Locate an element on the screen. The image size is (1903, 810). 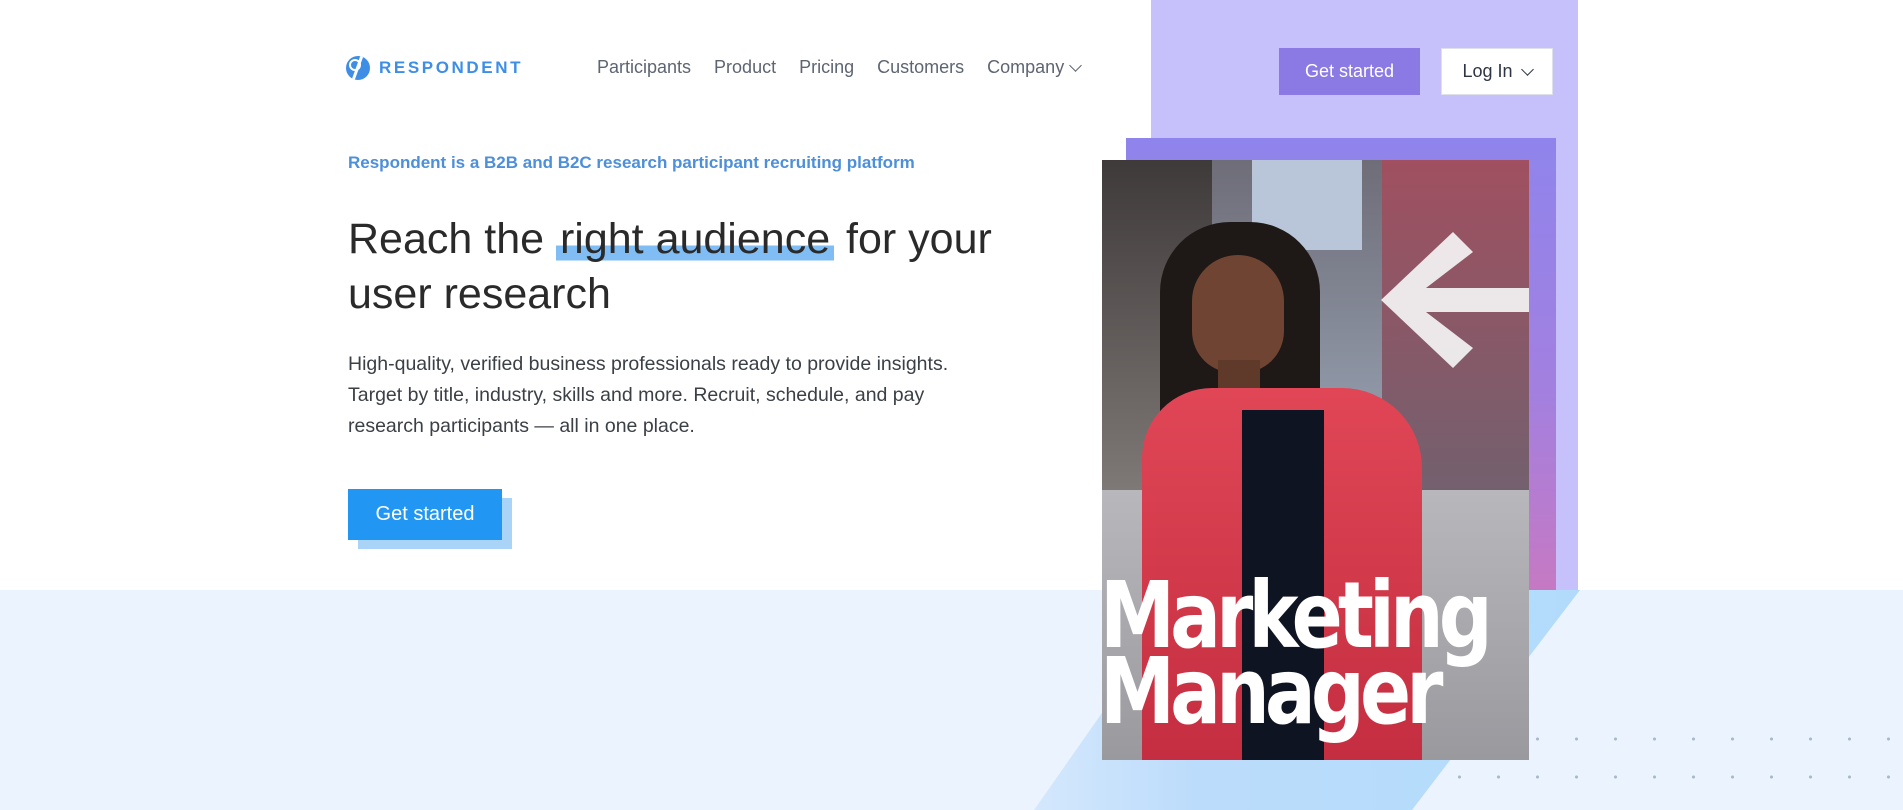
photo-caption: Marketing Manager is located at coordinates (1297, 657).